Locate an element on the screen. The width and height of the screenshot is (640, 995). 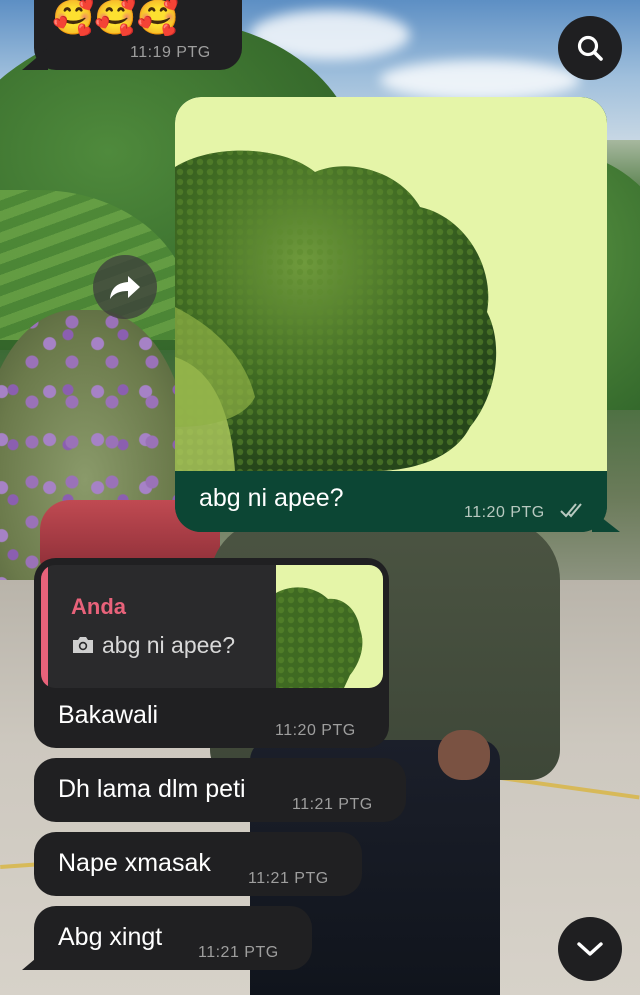
message-time: 11:19 PTG is located at coordinates (170, 52).